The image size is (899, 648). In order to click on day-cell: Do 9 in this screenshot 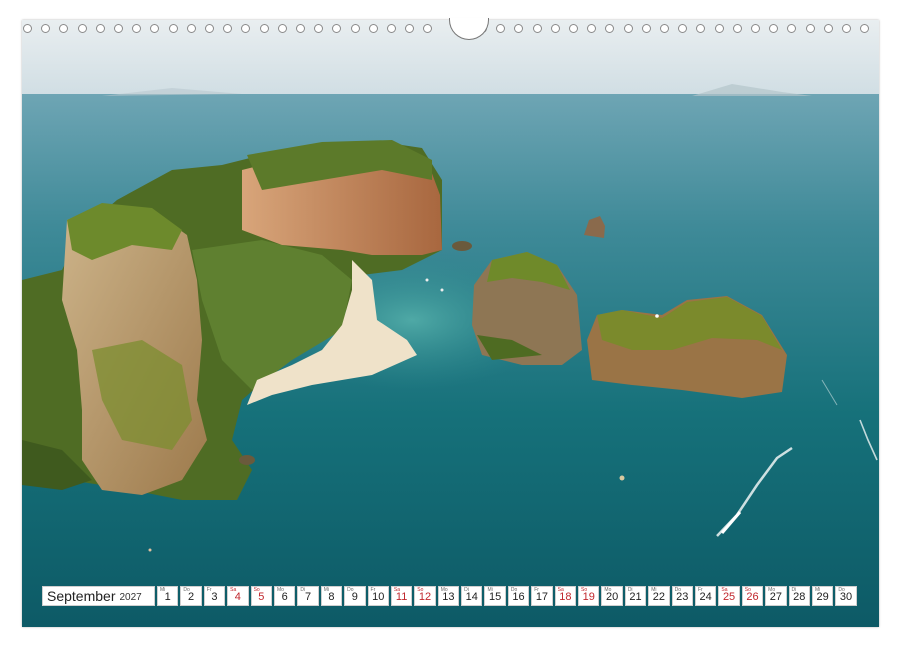, I will do `click(355, 596)`.